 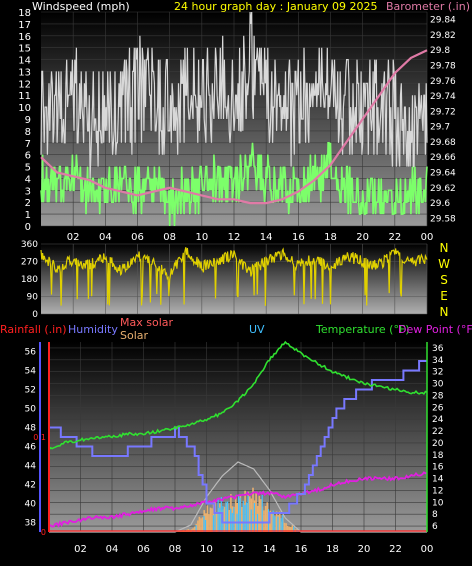 What do you see at coordinates (134, 335) in the screenshot?
I see `solar-label: Solar` at bounding box center [134, 335].